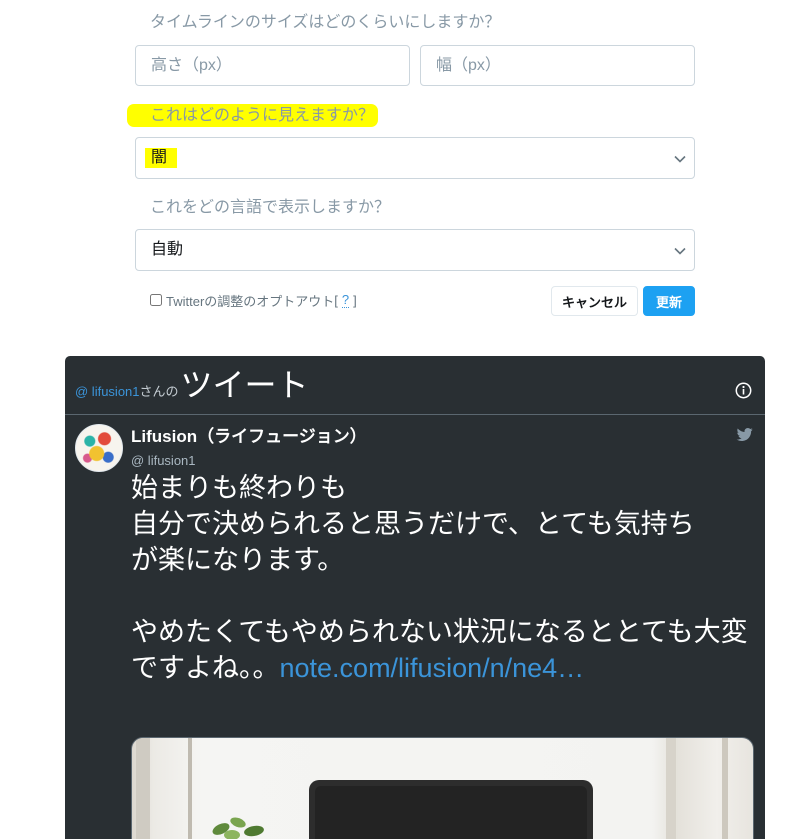 The image size is (798, 839). I want to click on tweet-line: ですよね。。, so click(205, 668).